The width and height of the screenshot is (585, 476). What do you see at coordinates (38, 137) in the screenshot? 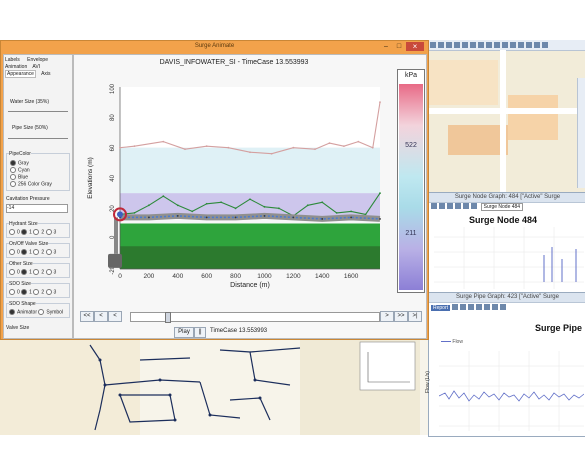
I see `pipe-size-slider` at bounding box center [38, 137].